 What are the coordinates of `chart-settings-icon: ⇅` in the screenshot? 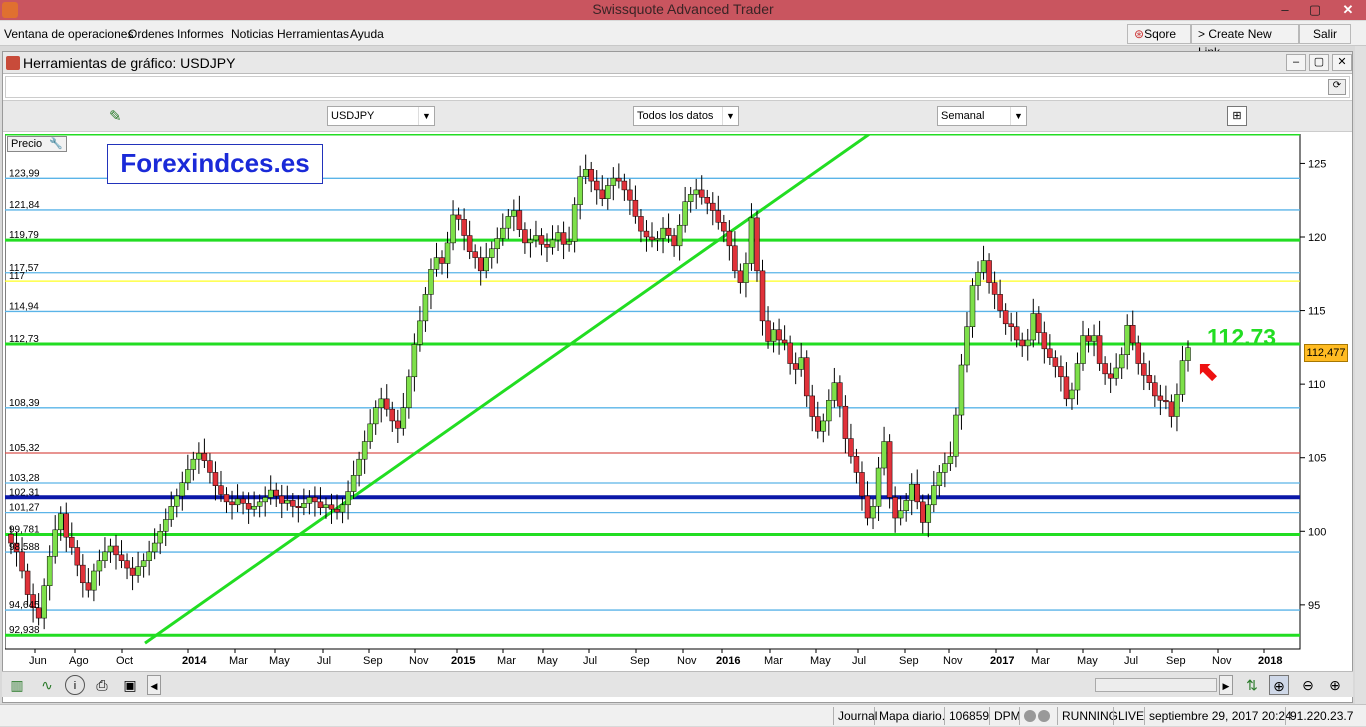 It's located at (1252, 685).